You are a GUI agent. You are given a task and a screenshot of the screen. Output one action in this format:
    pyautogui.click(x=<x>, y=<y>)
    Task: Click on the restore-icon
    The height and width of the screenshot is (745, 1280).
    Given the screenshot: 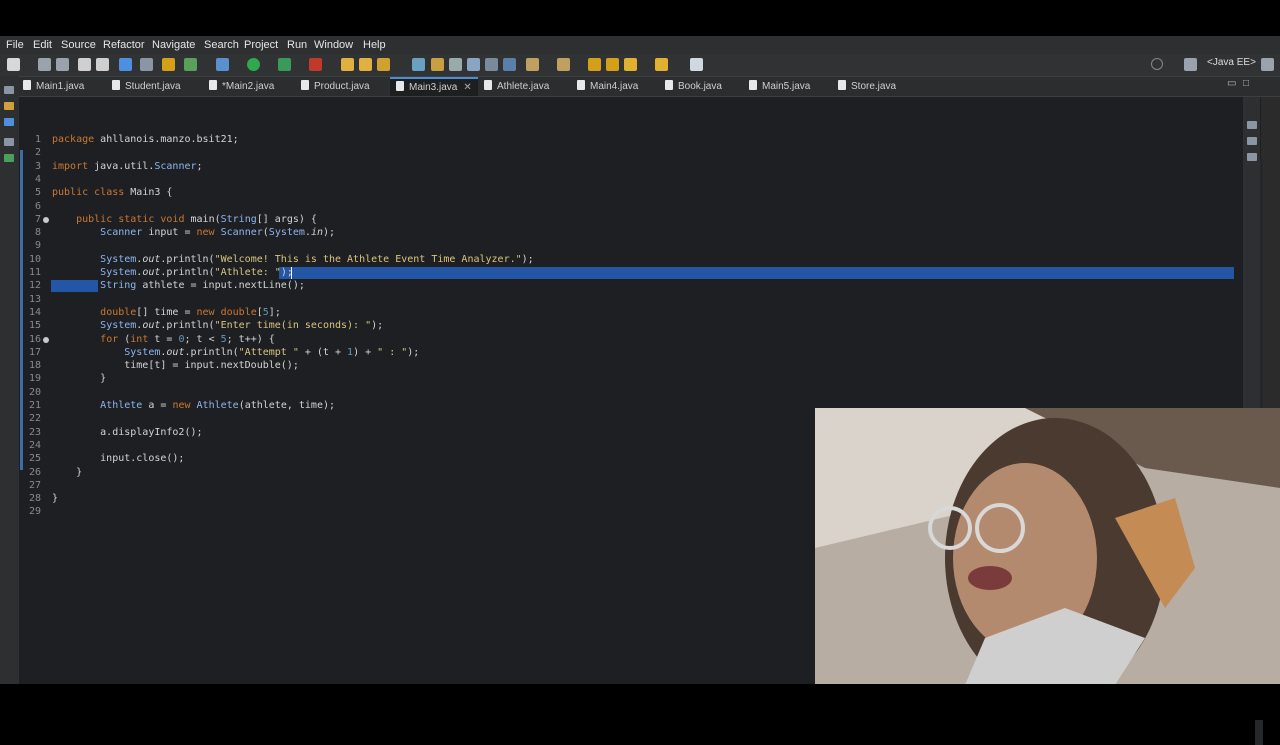 What is the action you would take?
    pyautogui.click(x=9, y=142)
    